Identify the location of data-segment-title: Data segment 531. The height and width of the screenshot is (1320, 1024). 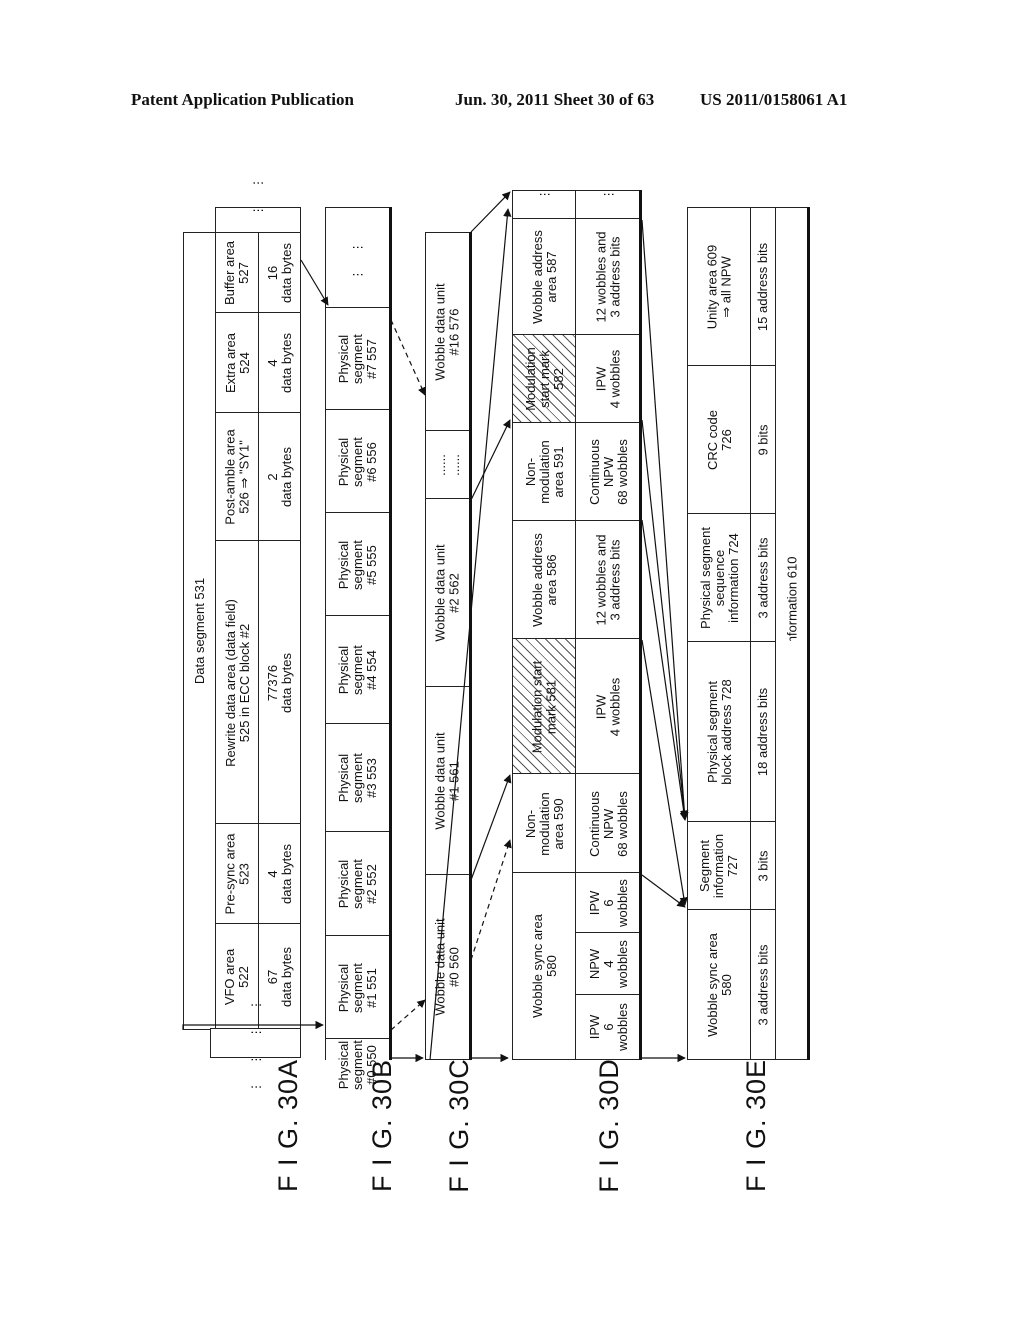
(200, 631).